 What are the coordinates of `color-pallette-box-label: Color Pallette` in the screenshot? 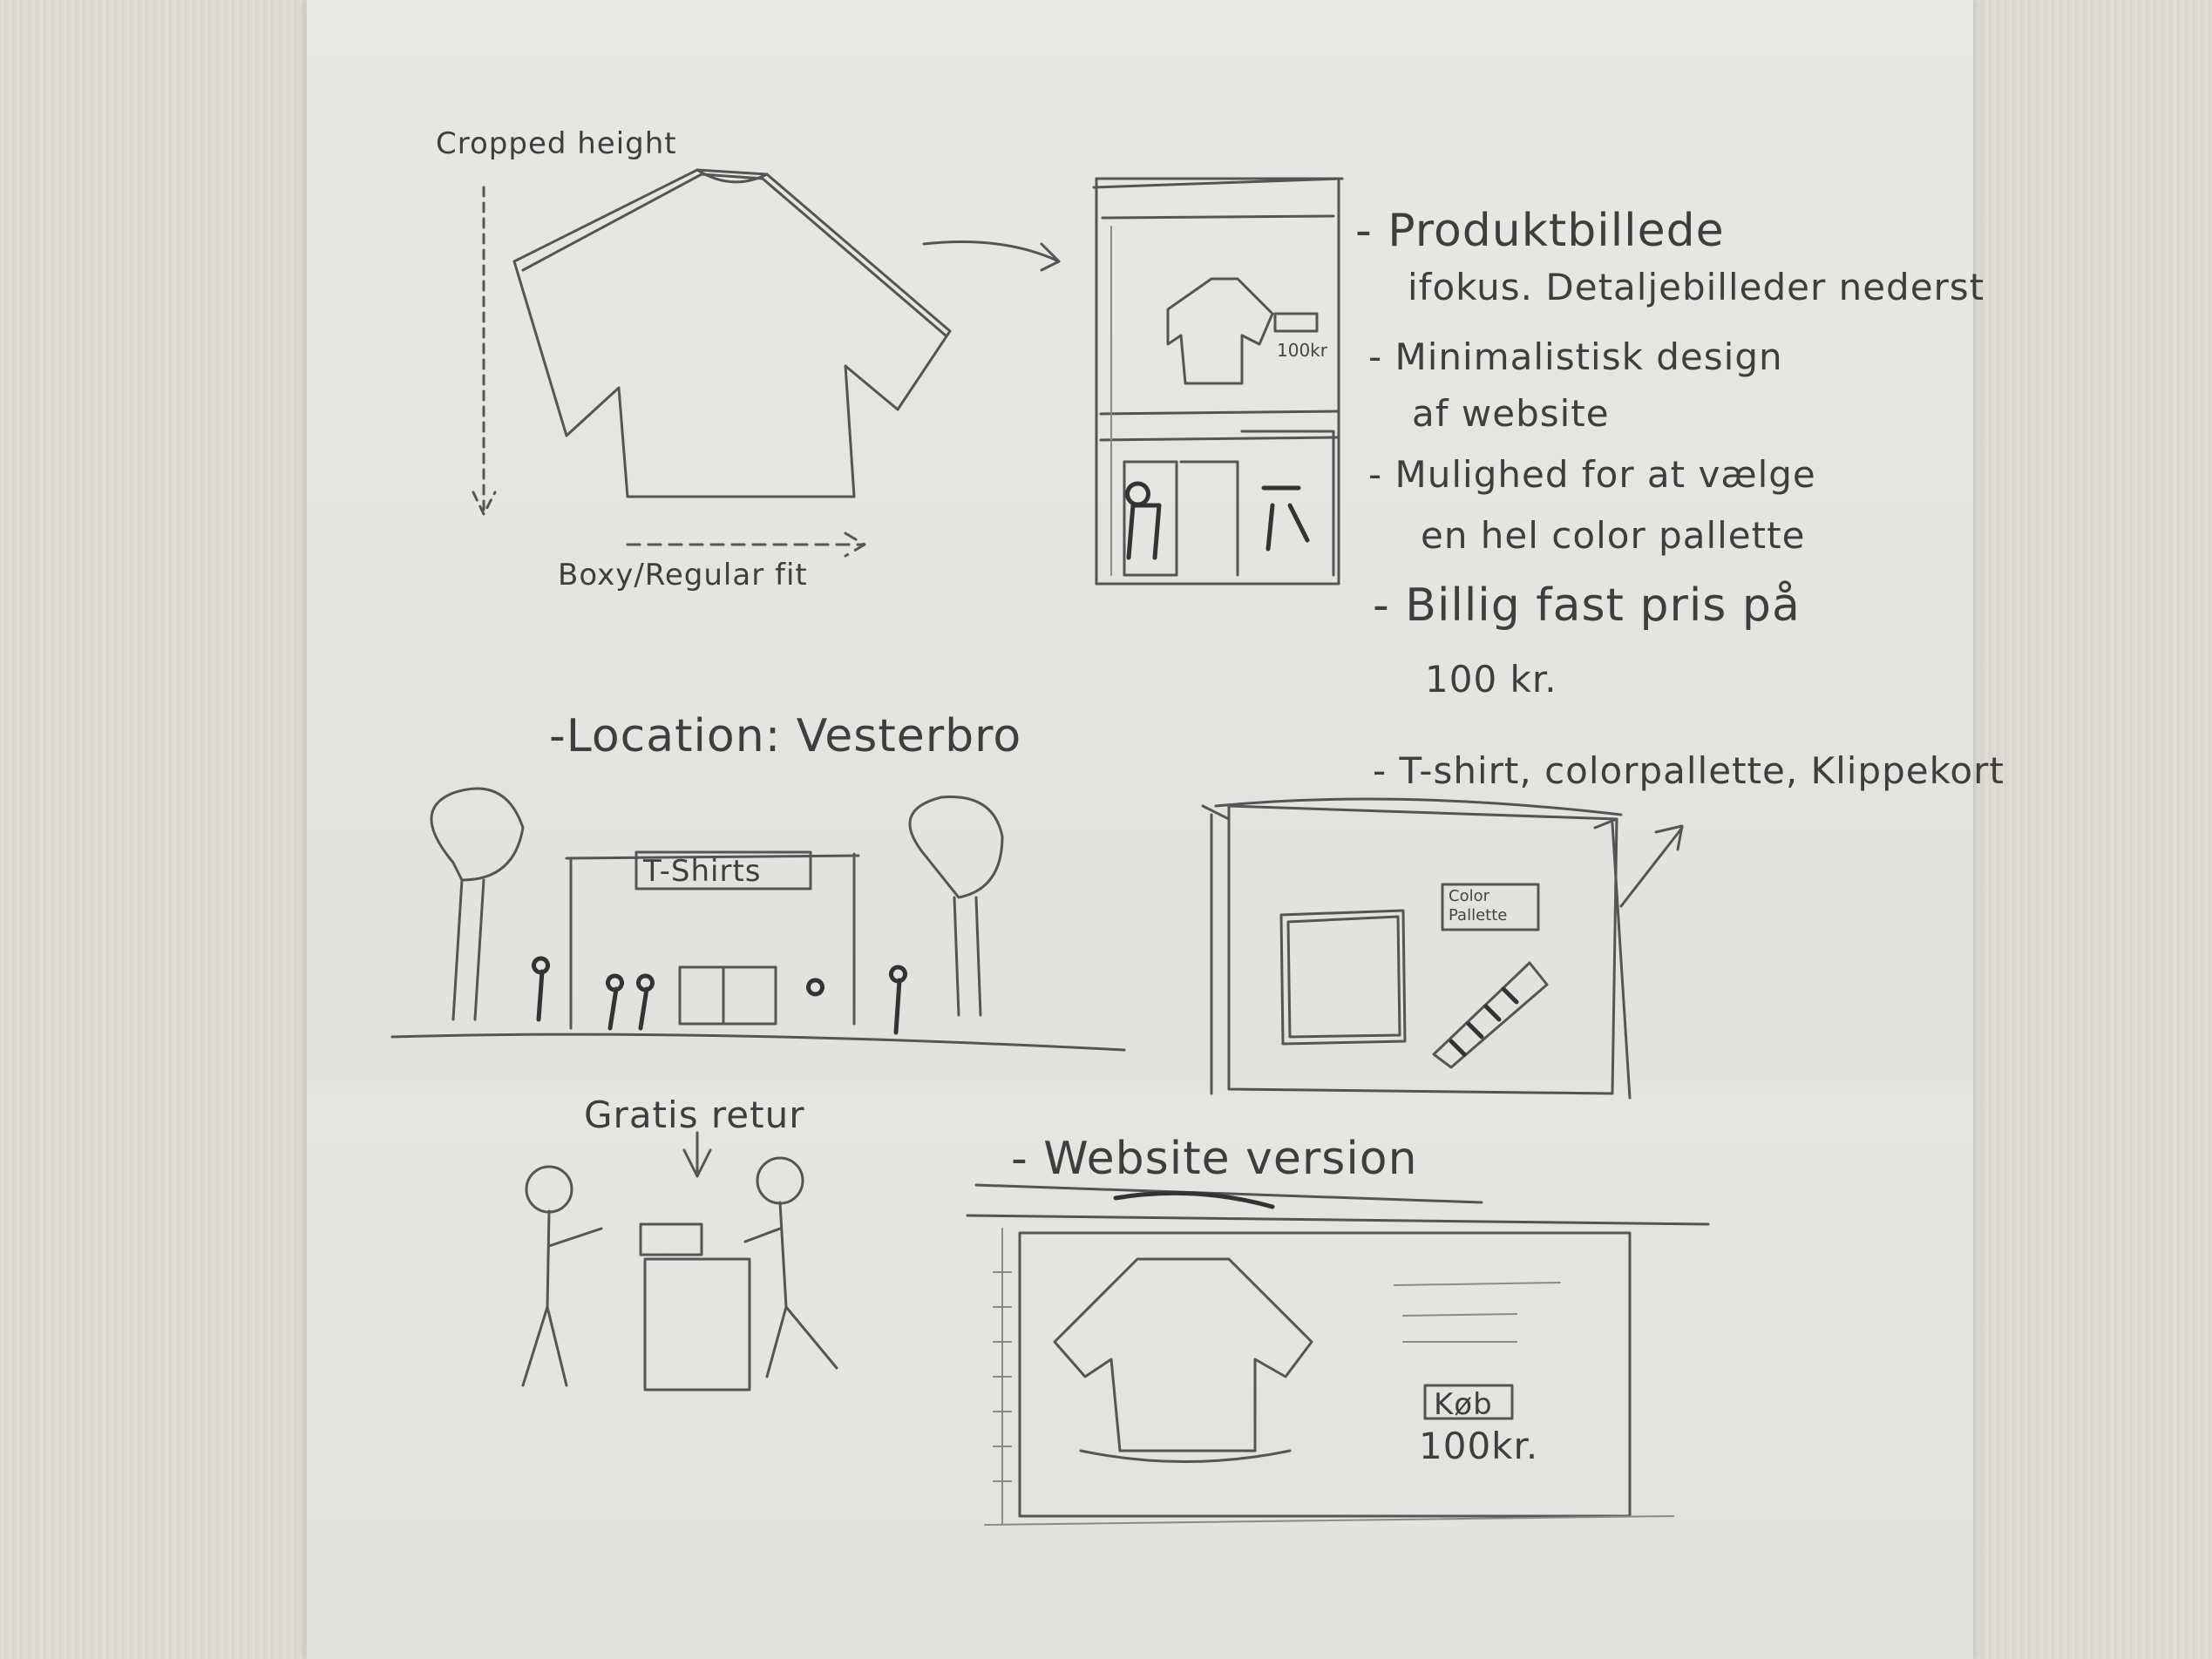 It's located at (1478, 905).